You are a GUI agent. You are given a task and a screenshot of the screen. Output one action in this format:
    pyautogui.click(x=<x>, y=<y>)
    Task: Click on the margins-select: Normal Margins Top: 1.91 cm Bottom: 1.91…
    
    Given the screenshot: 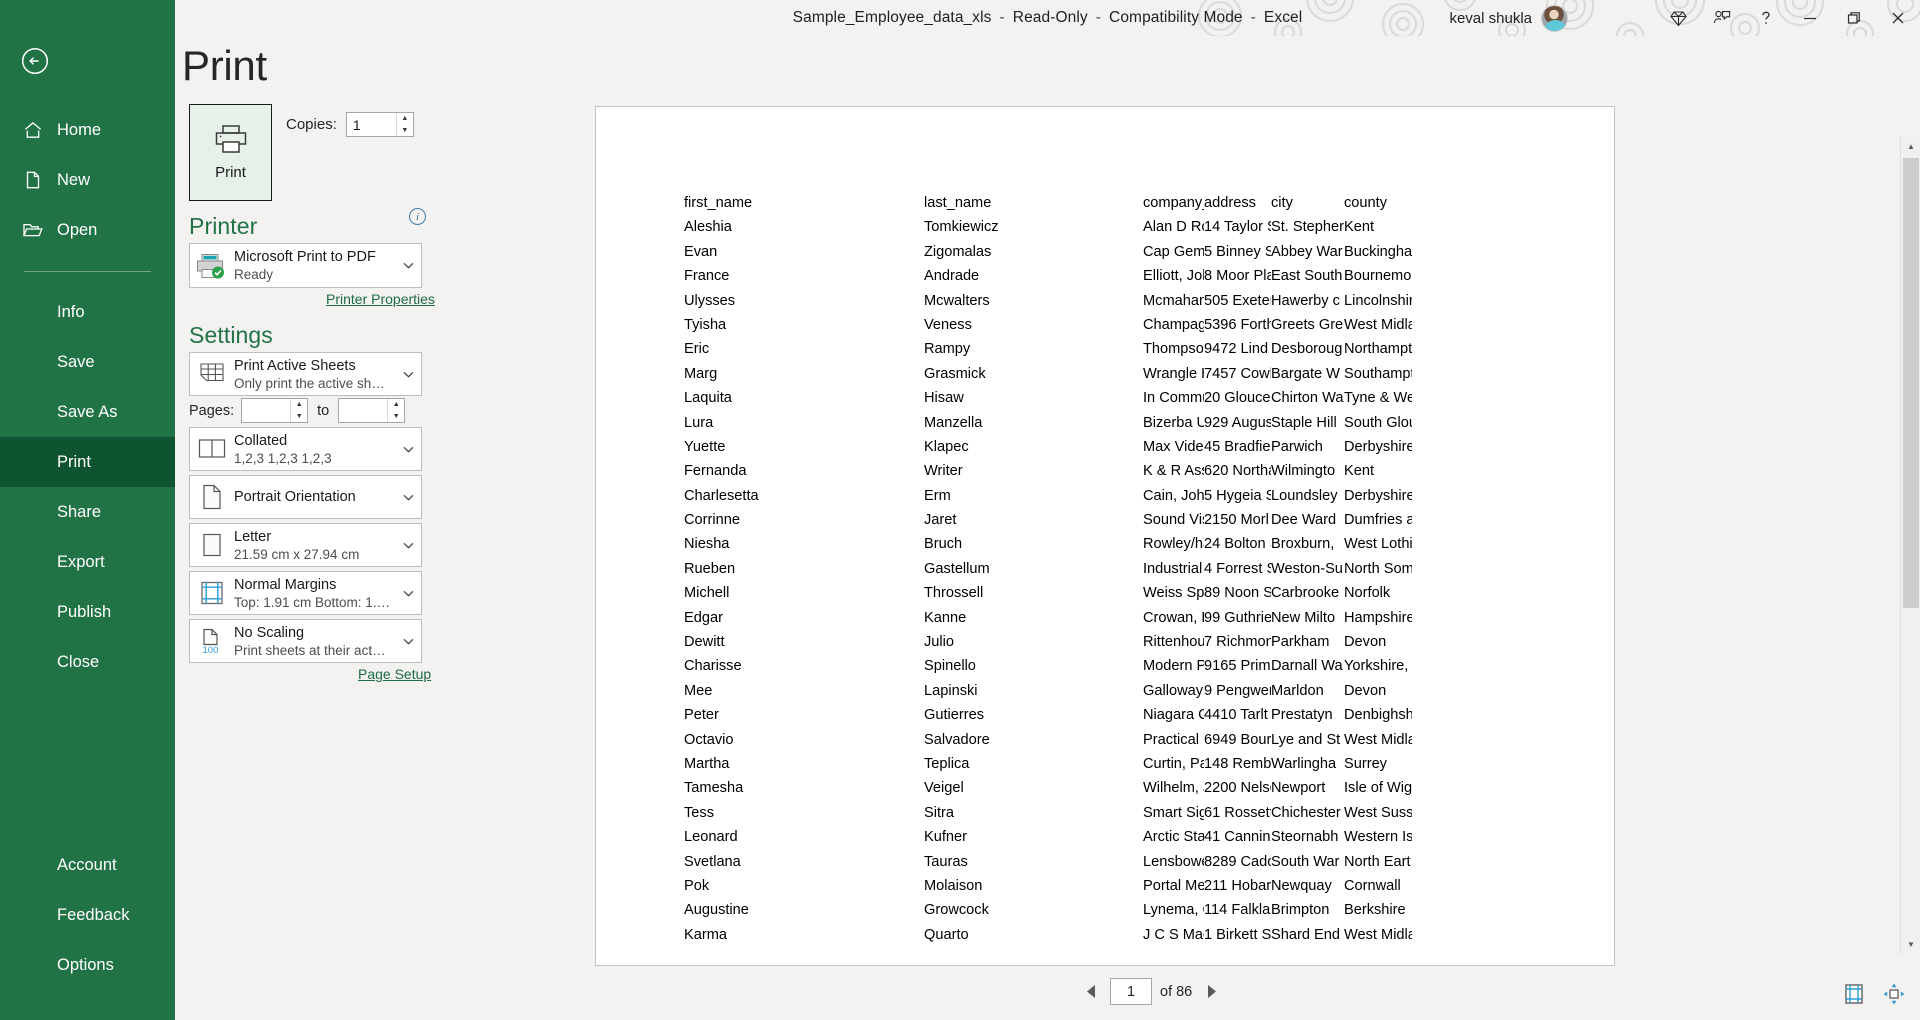 What is the action you would take?
    pyautogui.click(x=305, y=593)
    